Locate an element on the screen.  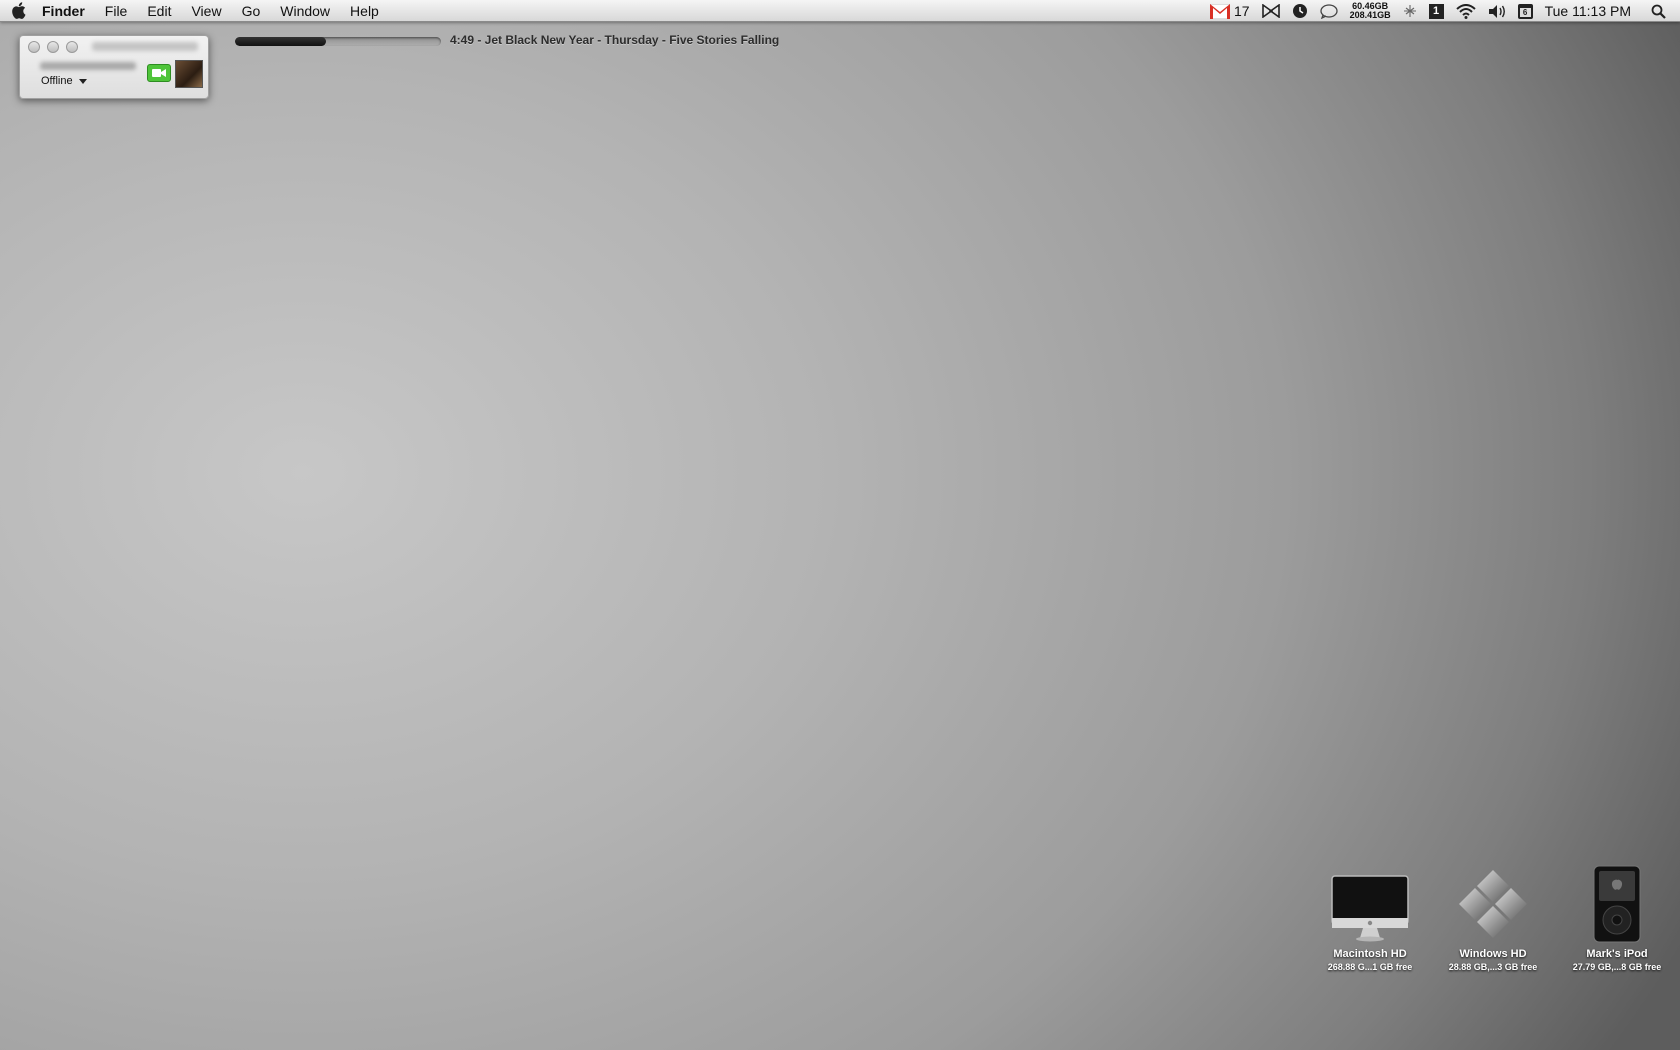
menu-left: Finder File Edit View Go Window Help is located at coordinates (194, 11).